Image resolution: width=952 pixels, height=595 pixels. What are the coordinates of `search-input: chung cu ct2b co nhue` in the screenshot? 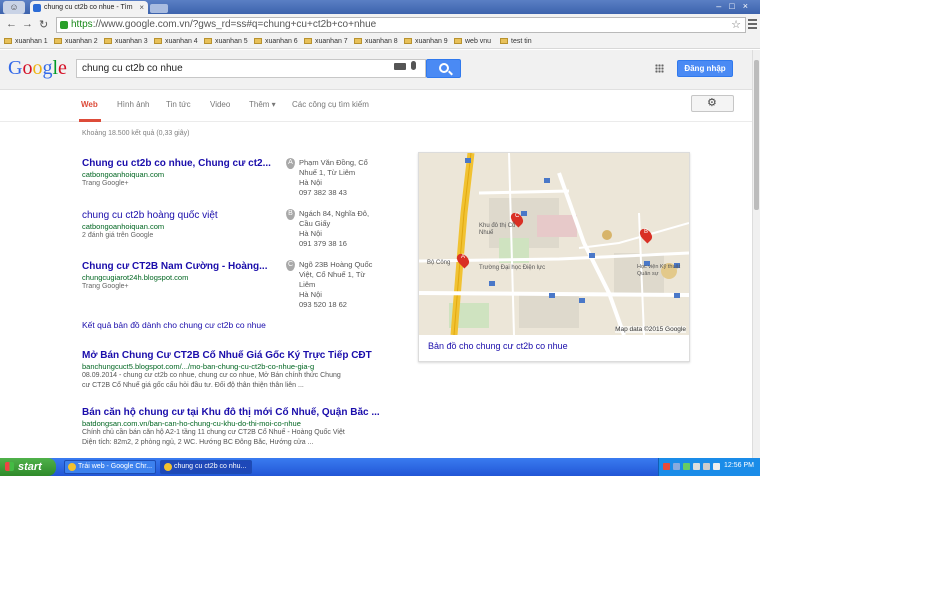 It's located at (251, 68).